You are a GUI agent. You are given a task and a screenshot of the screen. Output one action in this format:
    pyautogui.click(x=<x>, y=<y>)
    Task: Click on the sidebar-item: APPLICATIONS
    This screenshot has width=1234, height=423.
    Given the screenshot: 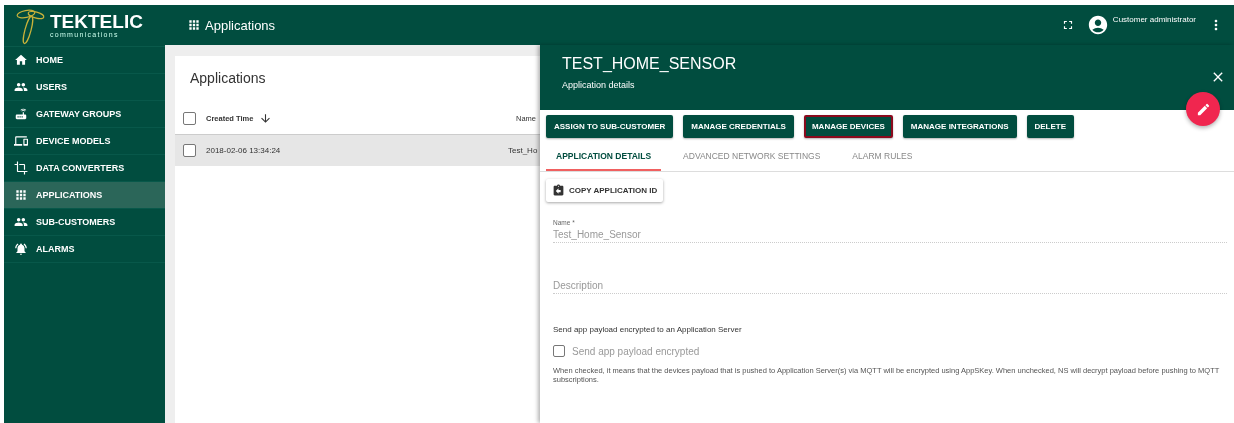 What is the action you would take?
    pyautogui.click(x=84, y=195)
    